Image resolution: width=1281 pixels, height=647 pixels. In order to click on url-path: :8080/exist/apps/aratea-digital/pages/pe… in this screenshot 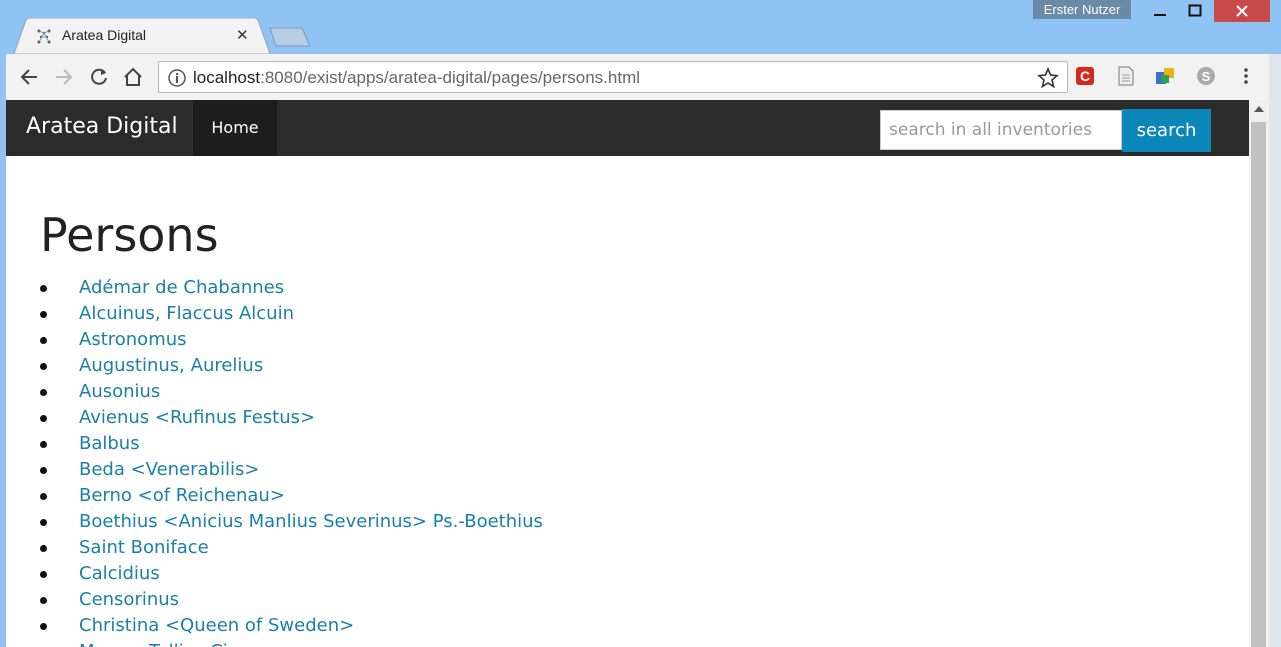, I will do `click(450, 77)`.